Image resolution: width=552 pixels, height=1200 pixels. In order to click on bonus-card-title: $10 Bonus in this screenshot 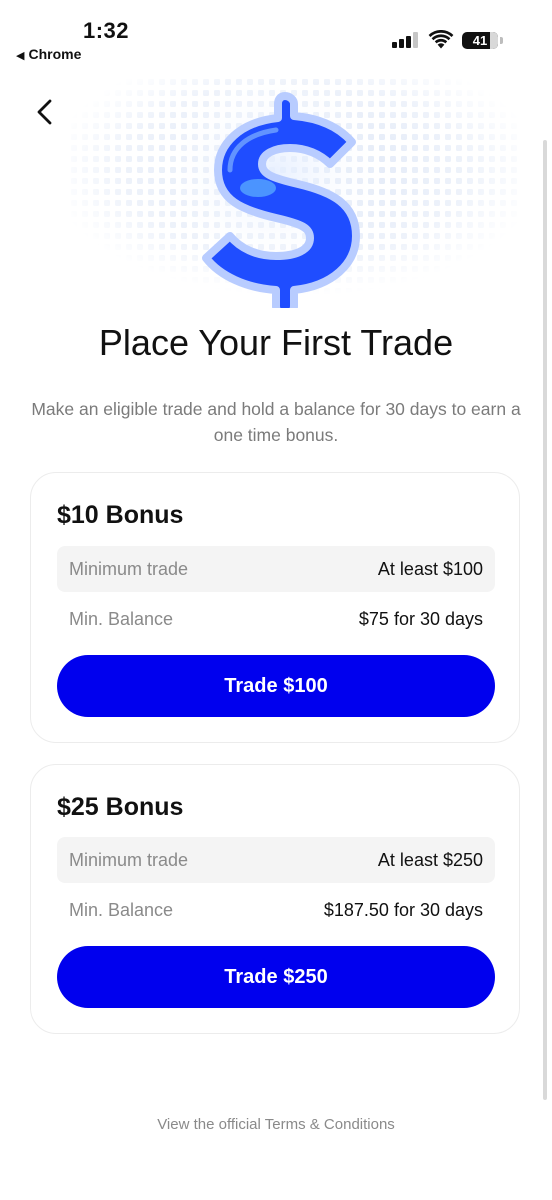, I will do `click(120, 515)`.